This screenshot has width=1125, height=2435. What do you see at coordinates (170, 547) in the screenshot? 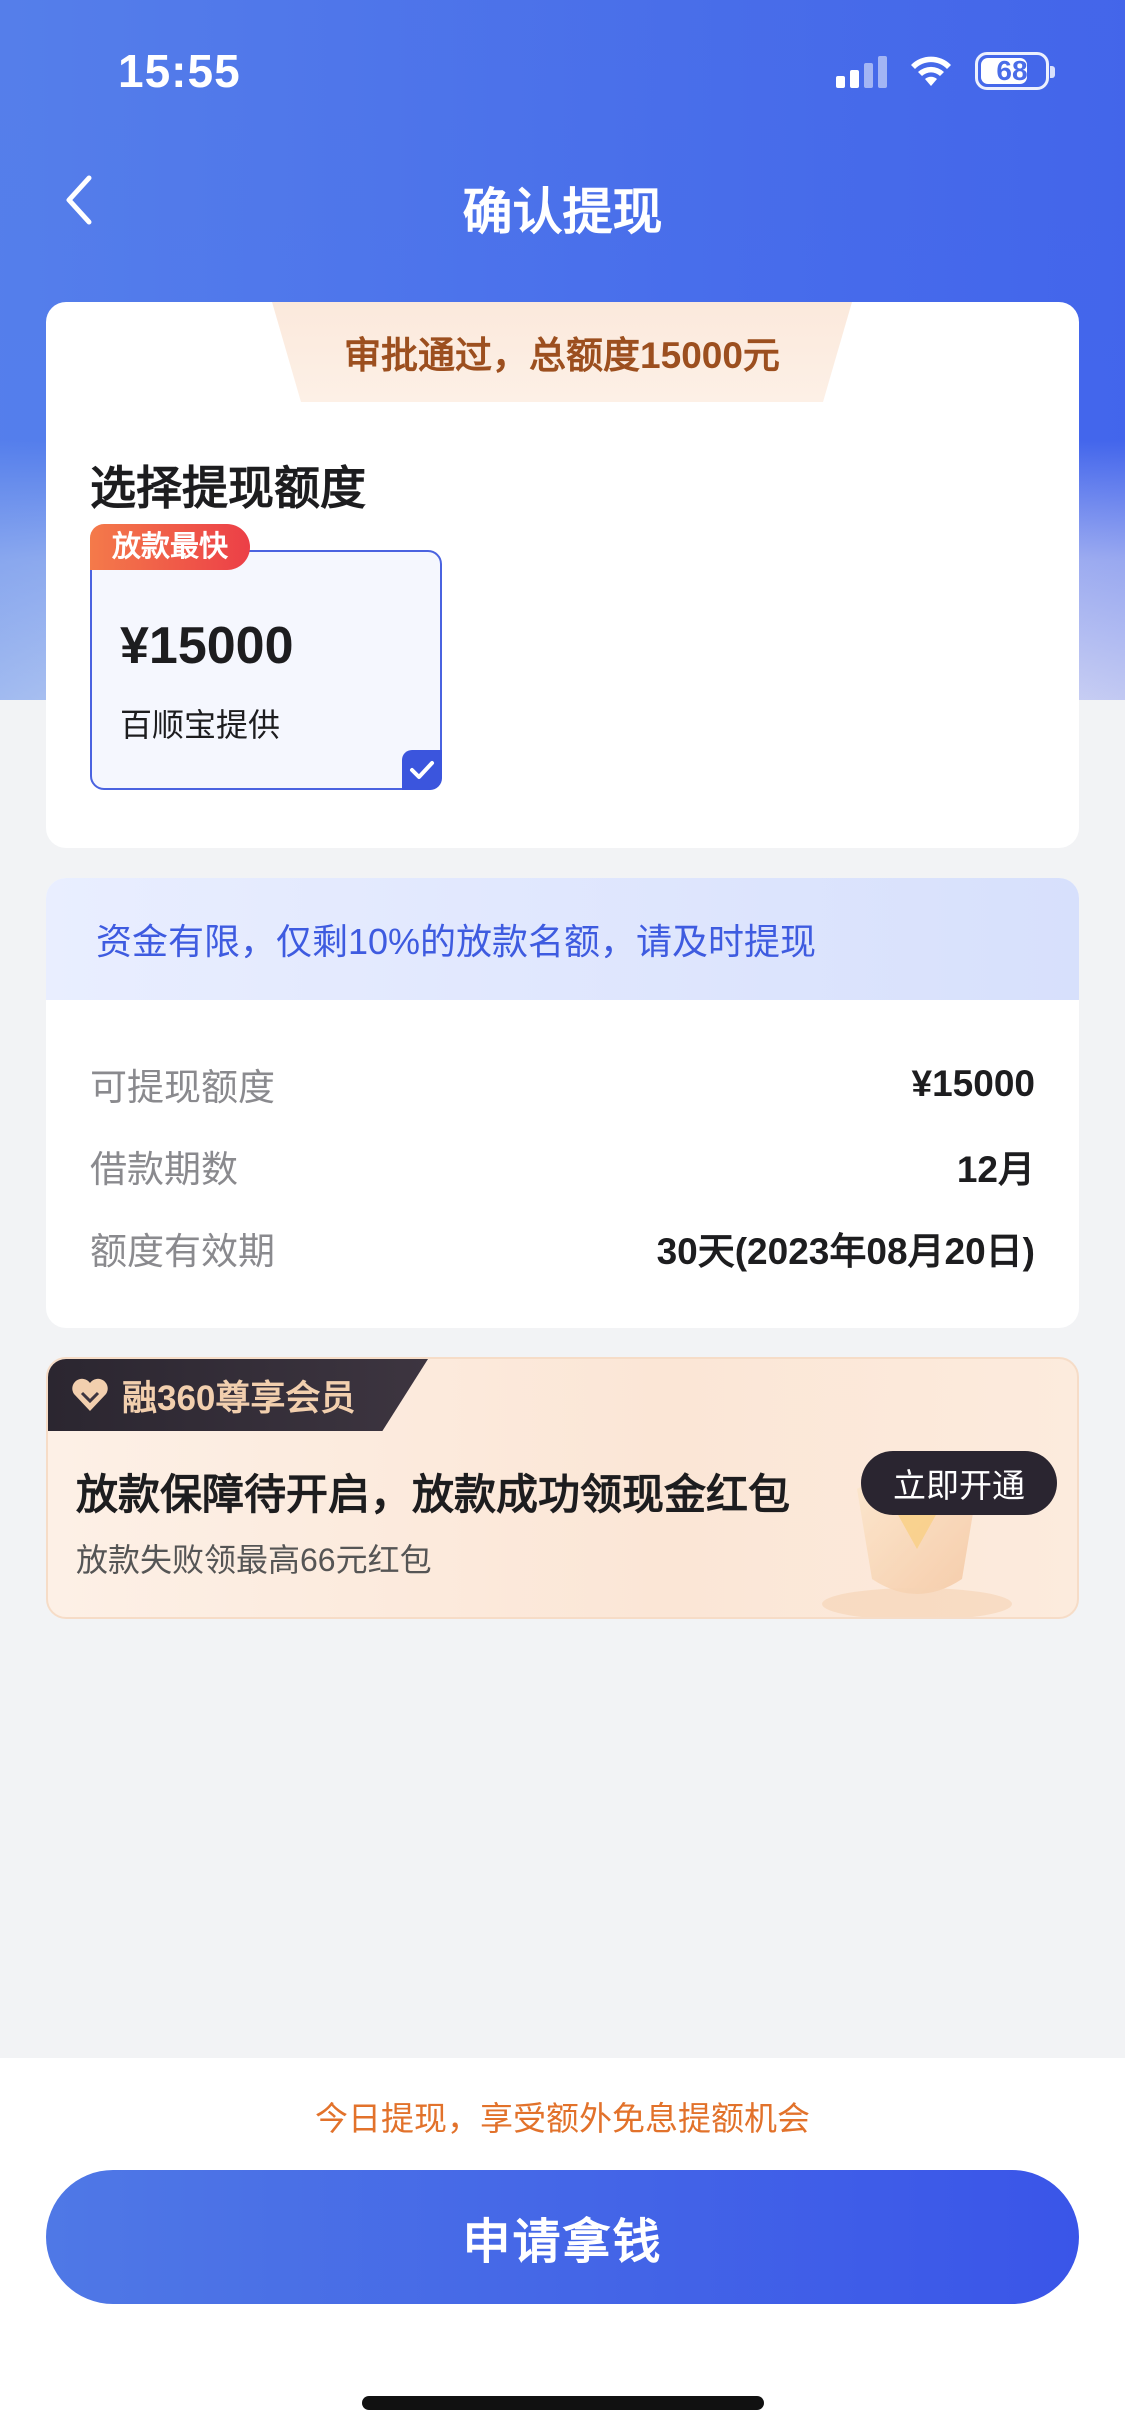
I see `fast-badge: 放款最快` at bounding box center [170, 547].